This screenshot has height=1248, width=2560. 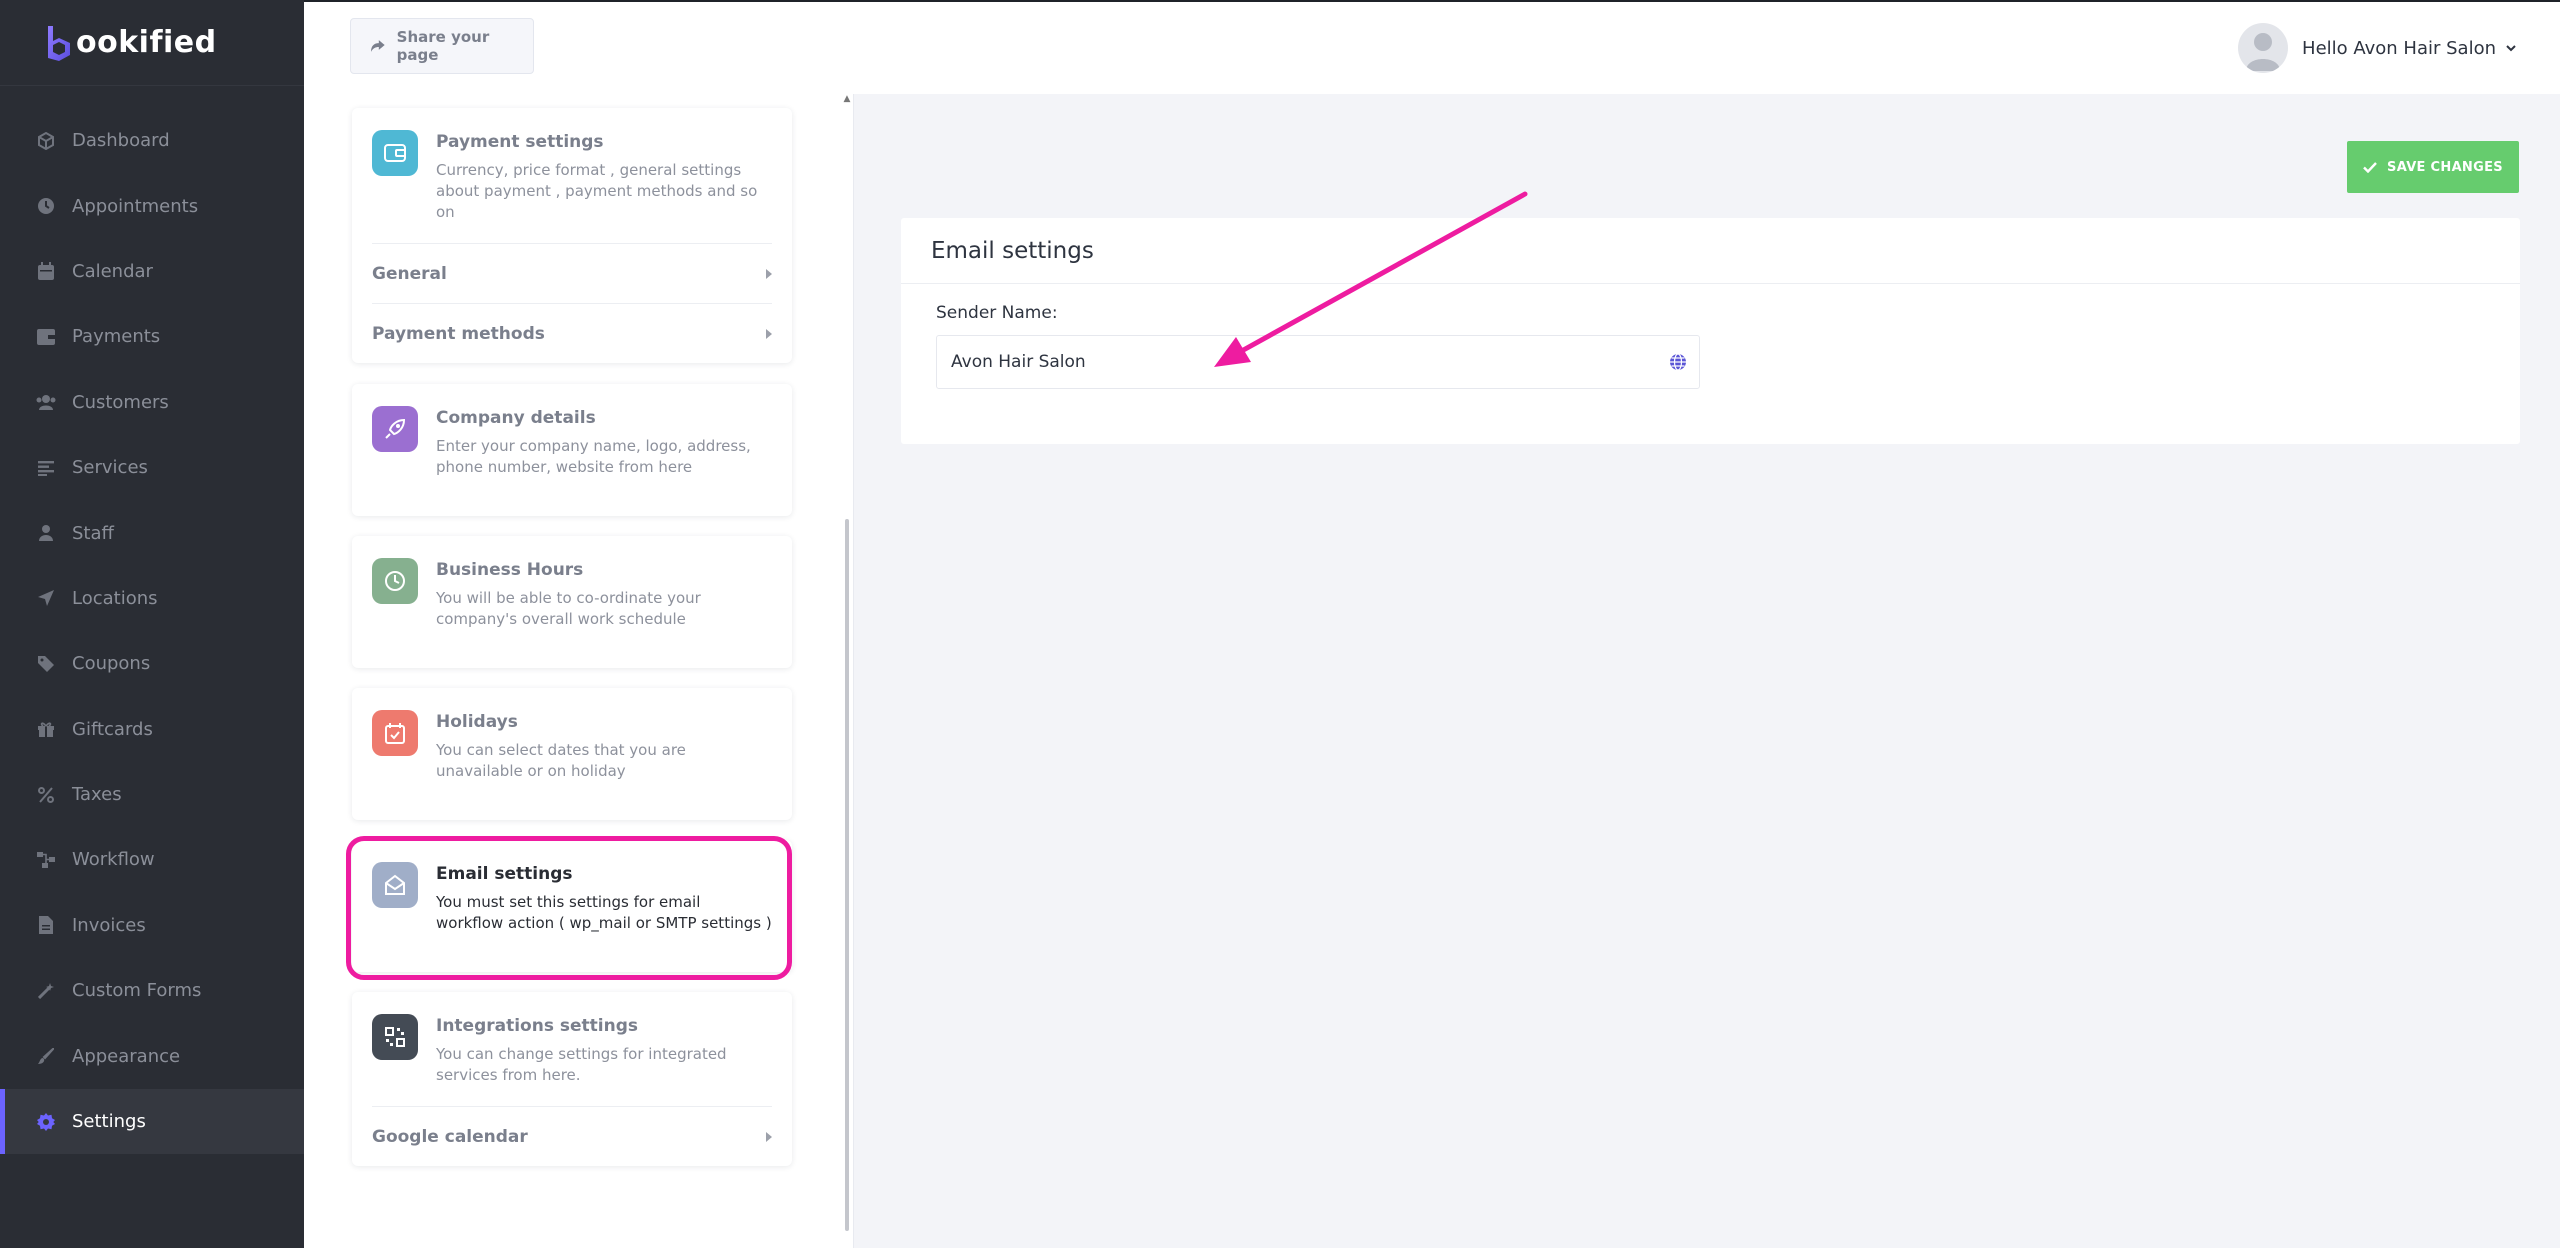 I want to click on calendar-icon, so click(x=46, y=271).